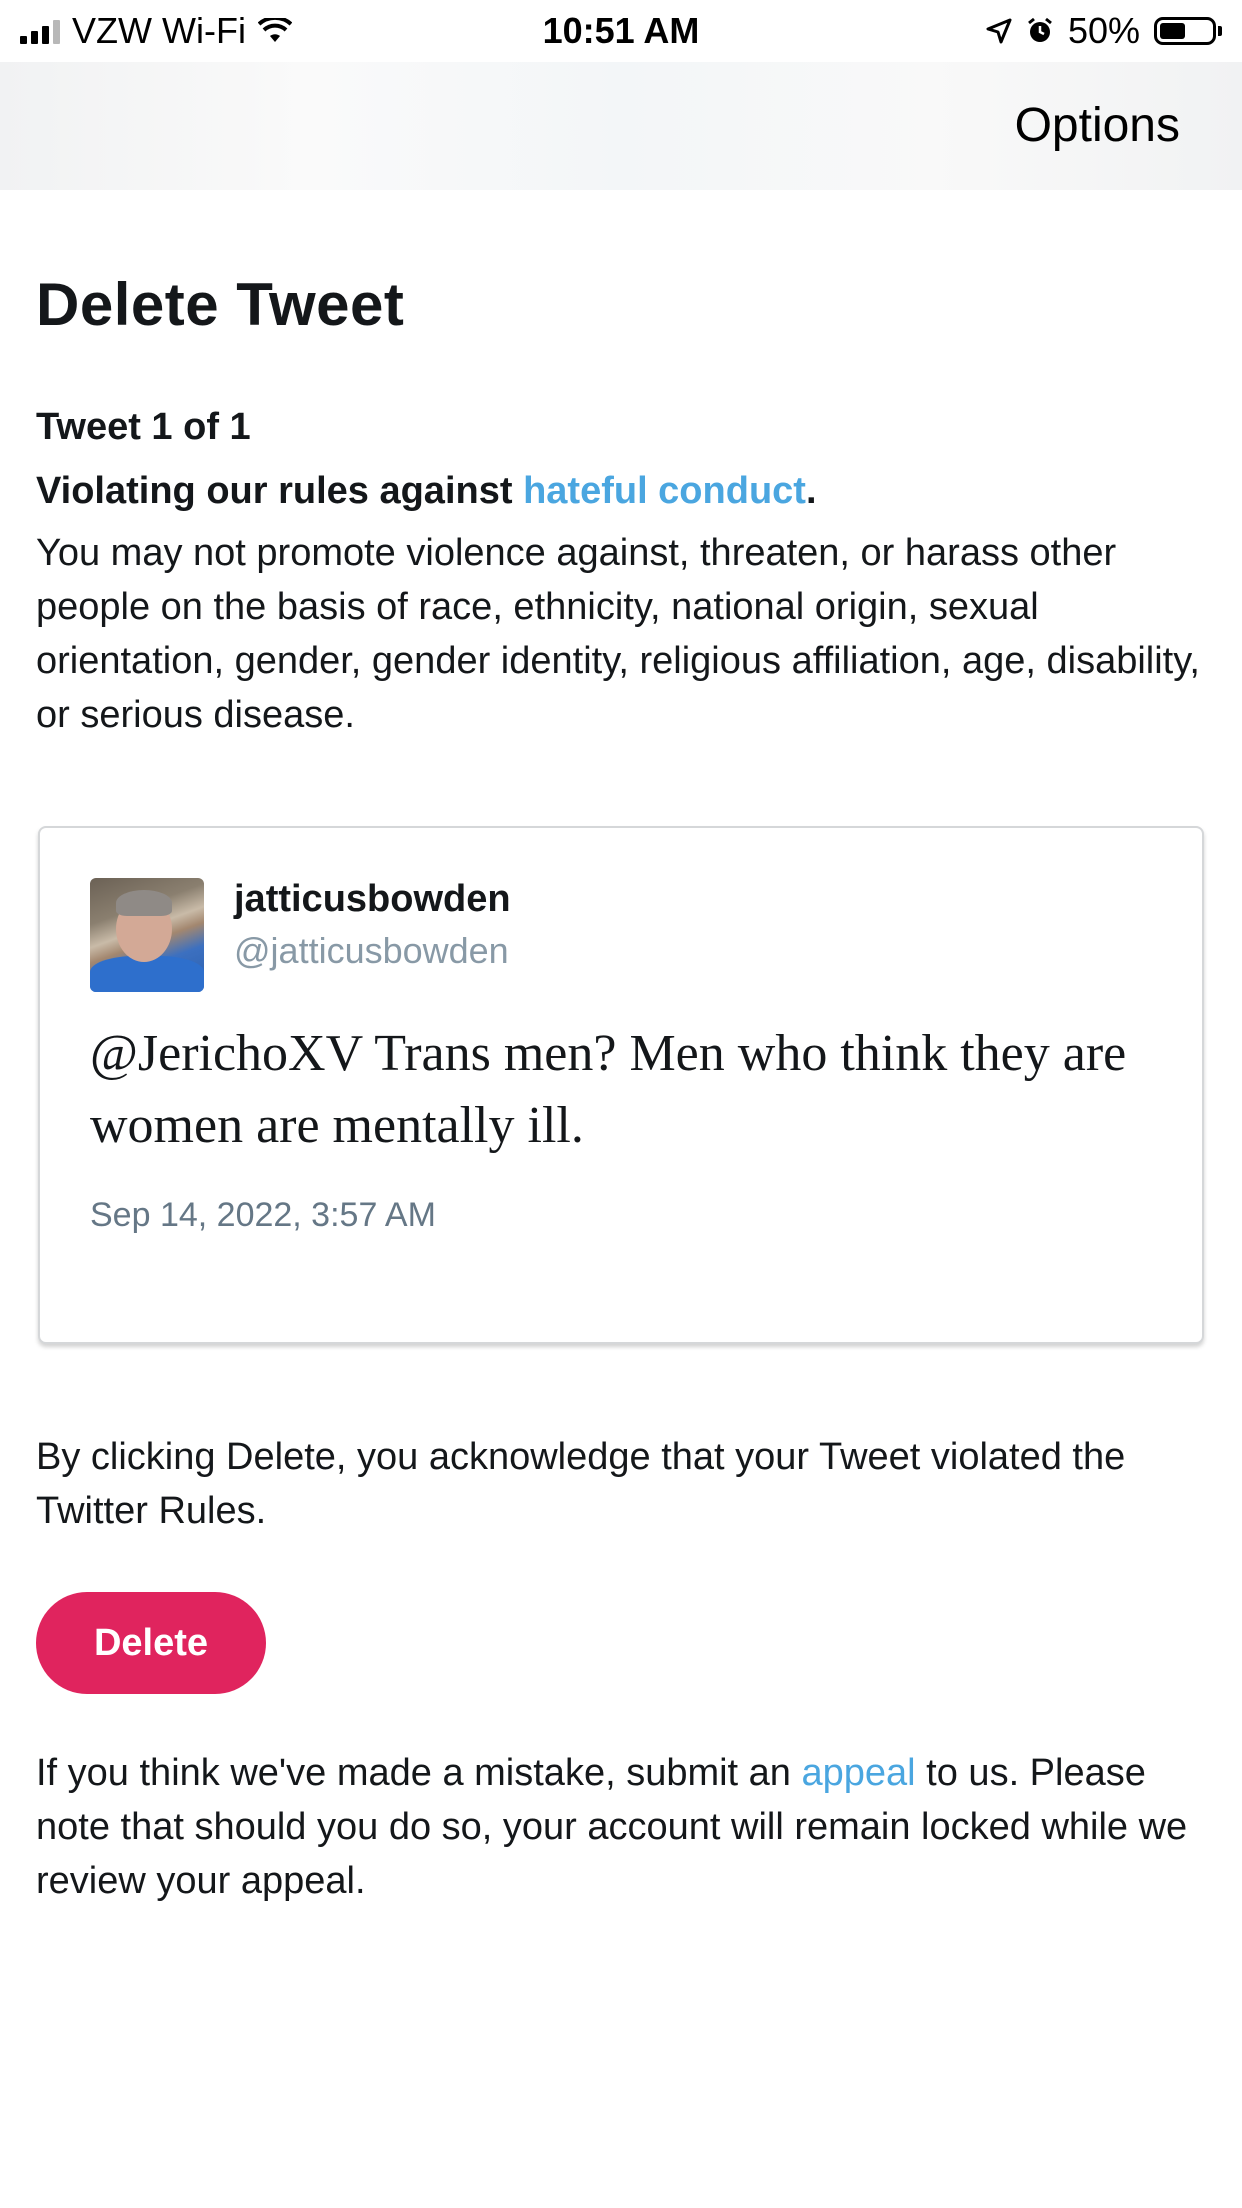 This screenshot has height=2208, width=1242. What do you see at coordinates (621, 31) in the screenshot?
I see `status-bar: VZW Wi-Fi 10:51 AM 50%` at bounding box center [621, 31].